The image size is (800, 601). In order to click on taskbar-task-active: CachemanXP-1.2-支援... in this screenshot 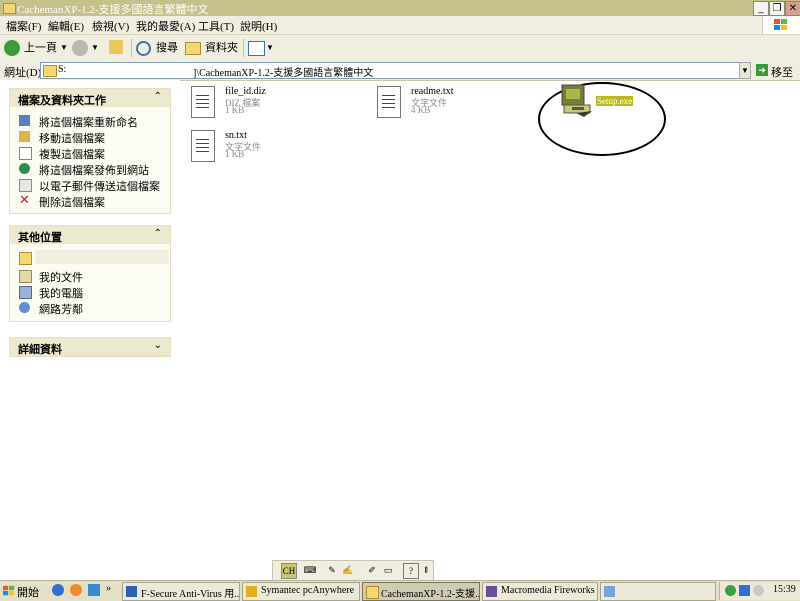, I will do `click(421, 591)`.